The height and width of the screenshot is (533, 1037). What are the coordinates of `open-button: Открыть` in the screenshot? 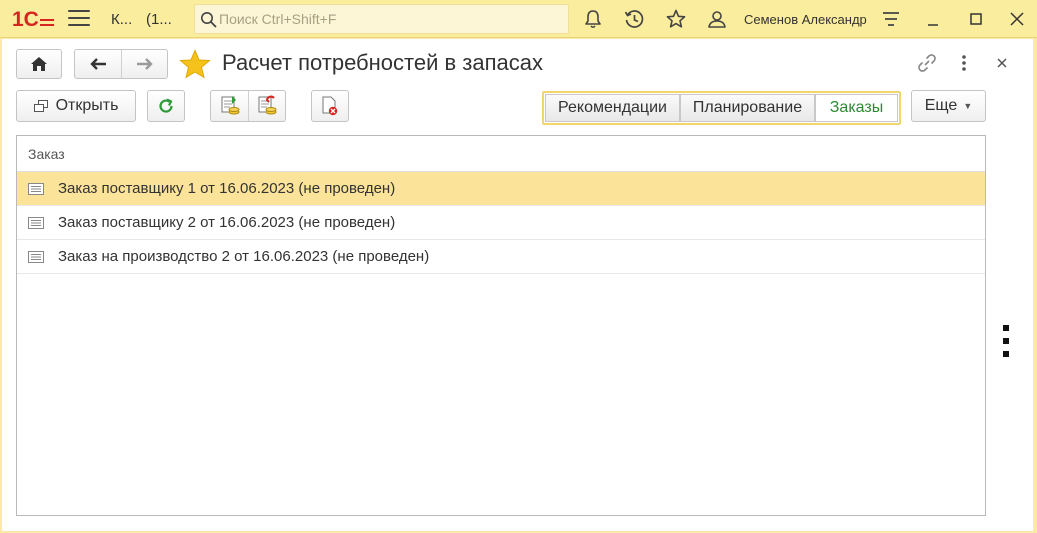 It's located at (76, 106).